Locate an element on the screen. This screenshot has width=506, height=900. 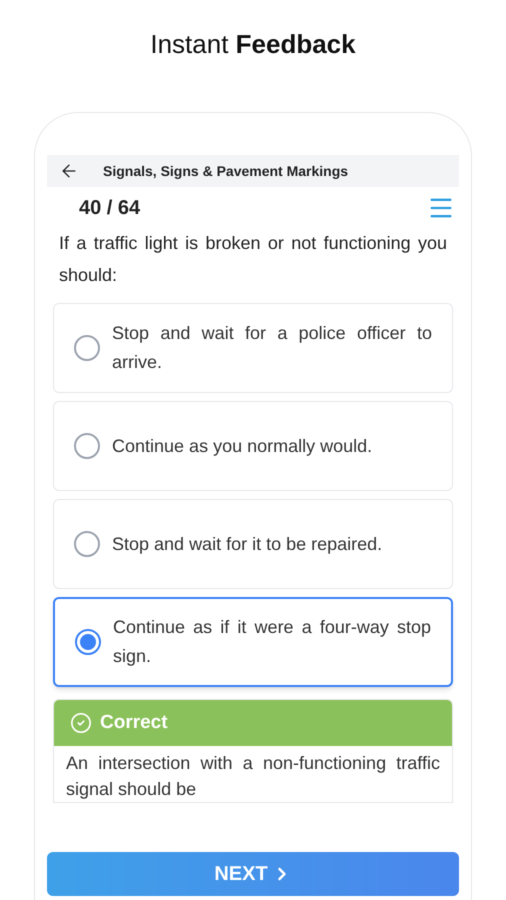
header-title: Signals, Signs & Pavement Markings is located at coordinates (225, 171).